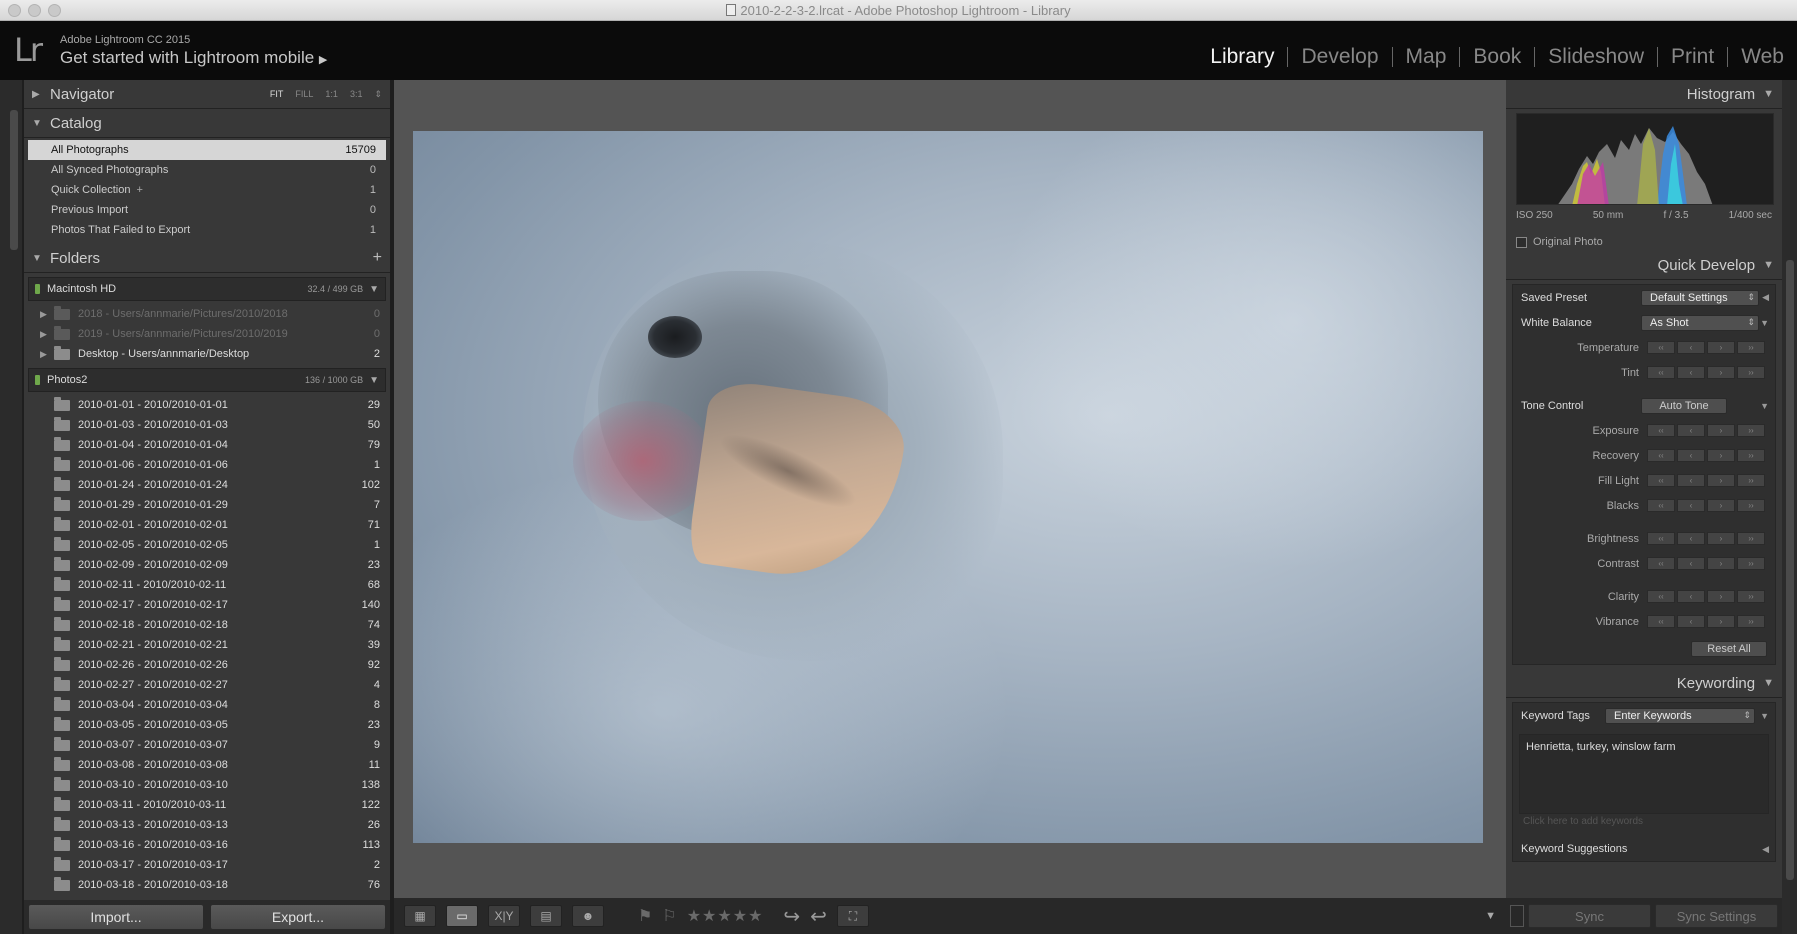  What do you see at coordinates (207, 665) in the screenshot?
I see `folder-item: ▶ 2010-02-26 - 2010/2010-02-26 92` at bounding box center [207, 665].